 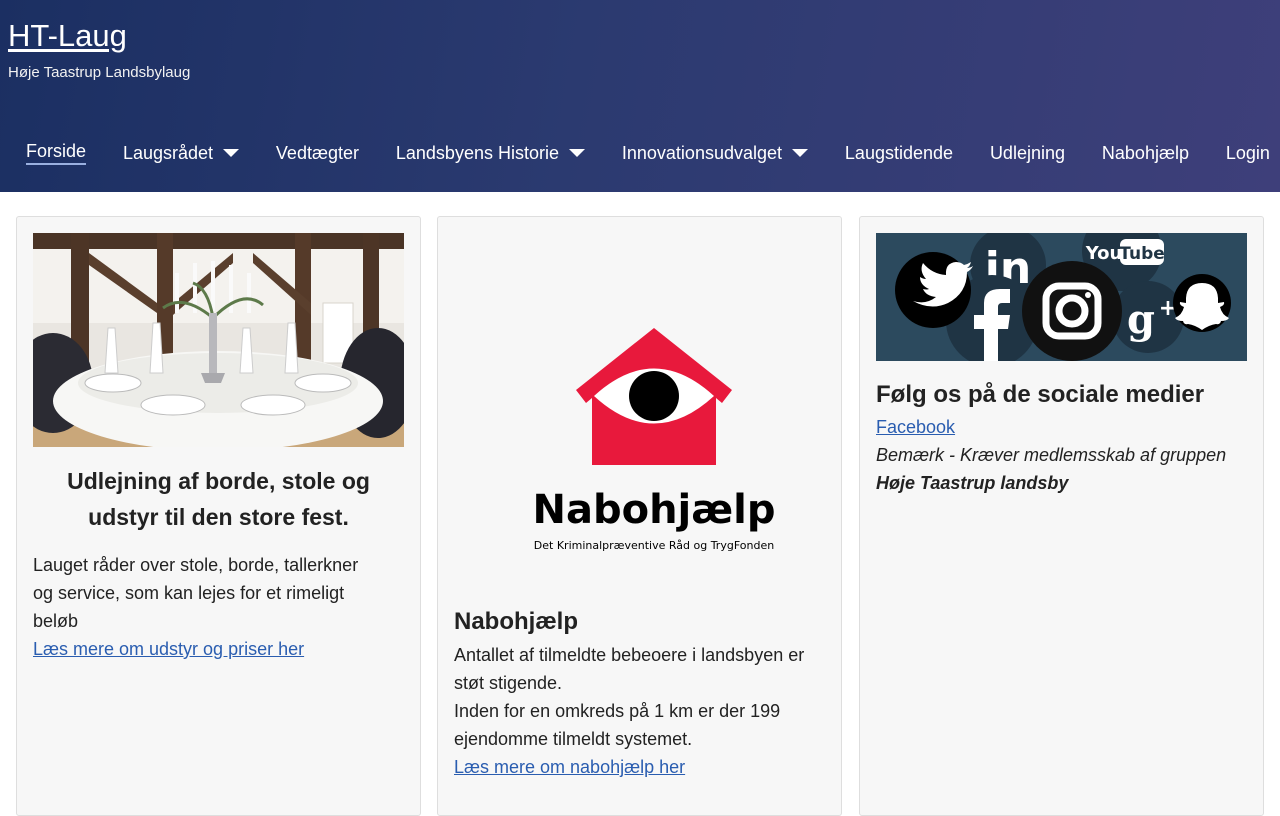 I want to click on site-title-link: HT-Laug, so click(x=99, y=36).